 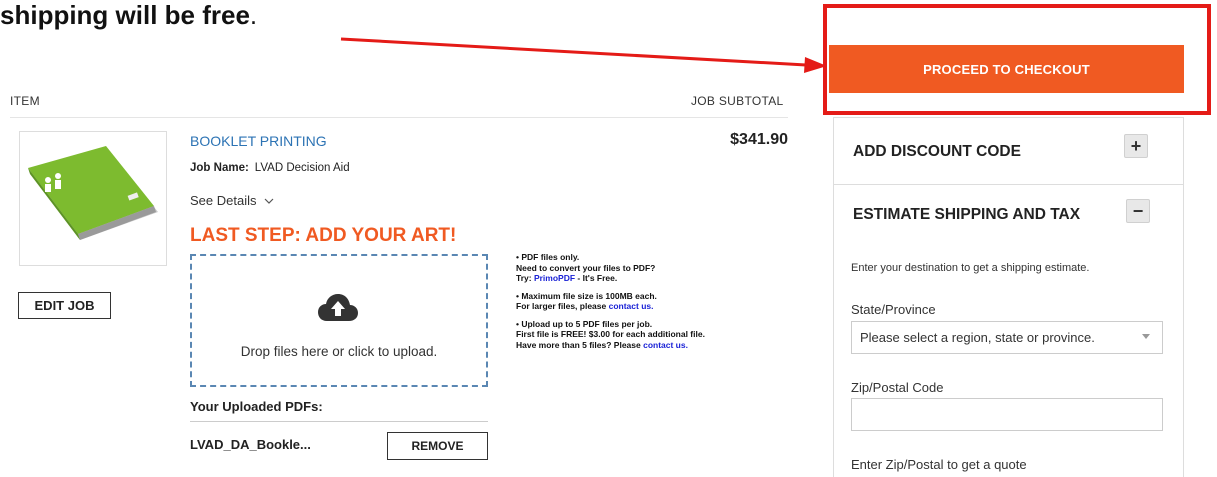 What do you see at coordinates (25, 101) in the screenshot?
I see `item-column-header: ITEM` at bounding box center [25, 101].